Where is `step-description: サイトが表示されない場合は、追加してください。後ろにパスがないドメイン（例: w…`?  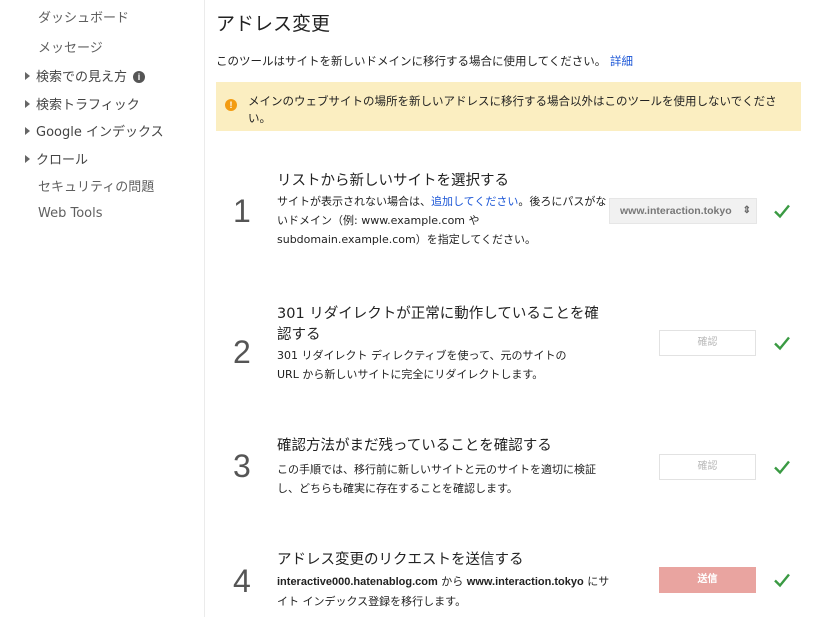
step-description: サイトが表示されない場合は、追加してください。後ろにパスがないドメイン（例: w… is located at coordinates (444, 220).